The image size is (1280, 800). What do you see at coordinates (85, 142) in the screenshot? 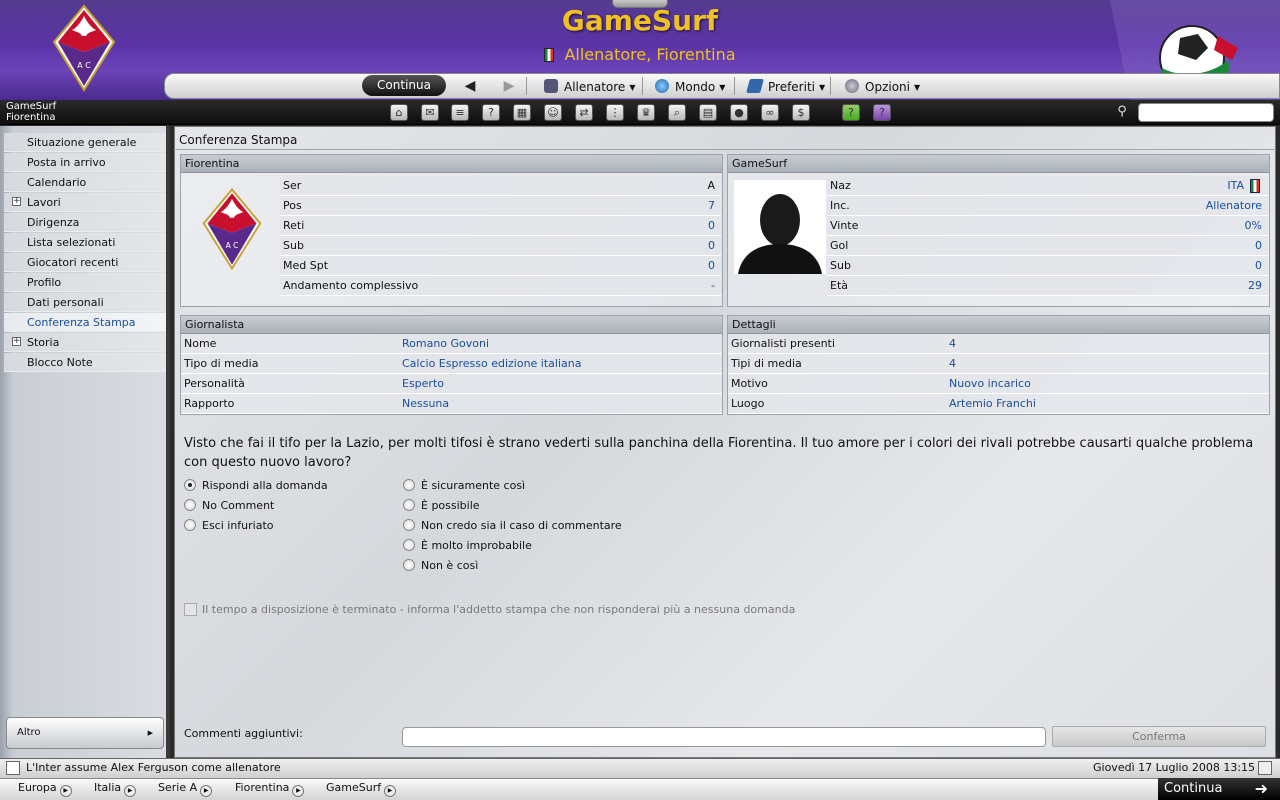
I see `sidebar-item-situazione-generale: Situazione generale` at bounding box center [85, 142].